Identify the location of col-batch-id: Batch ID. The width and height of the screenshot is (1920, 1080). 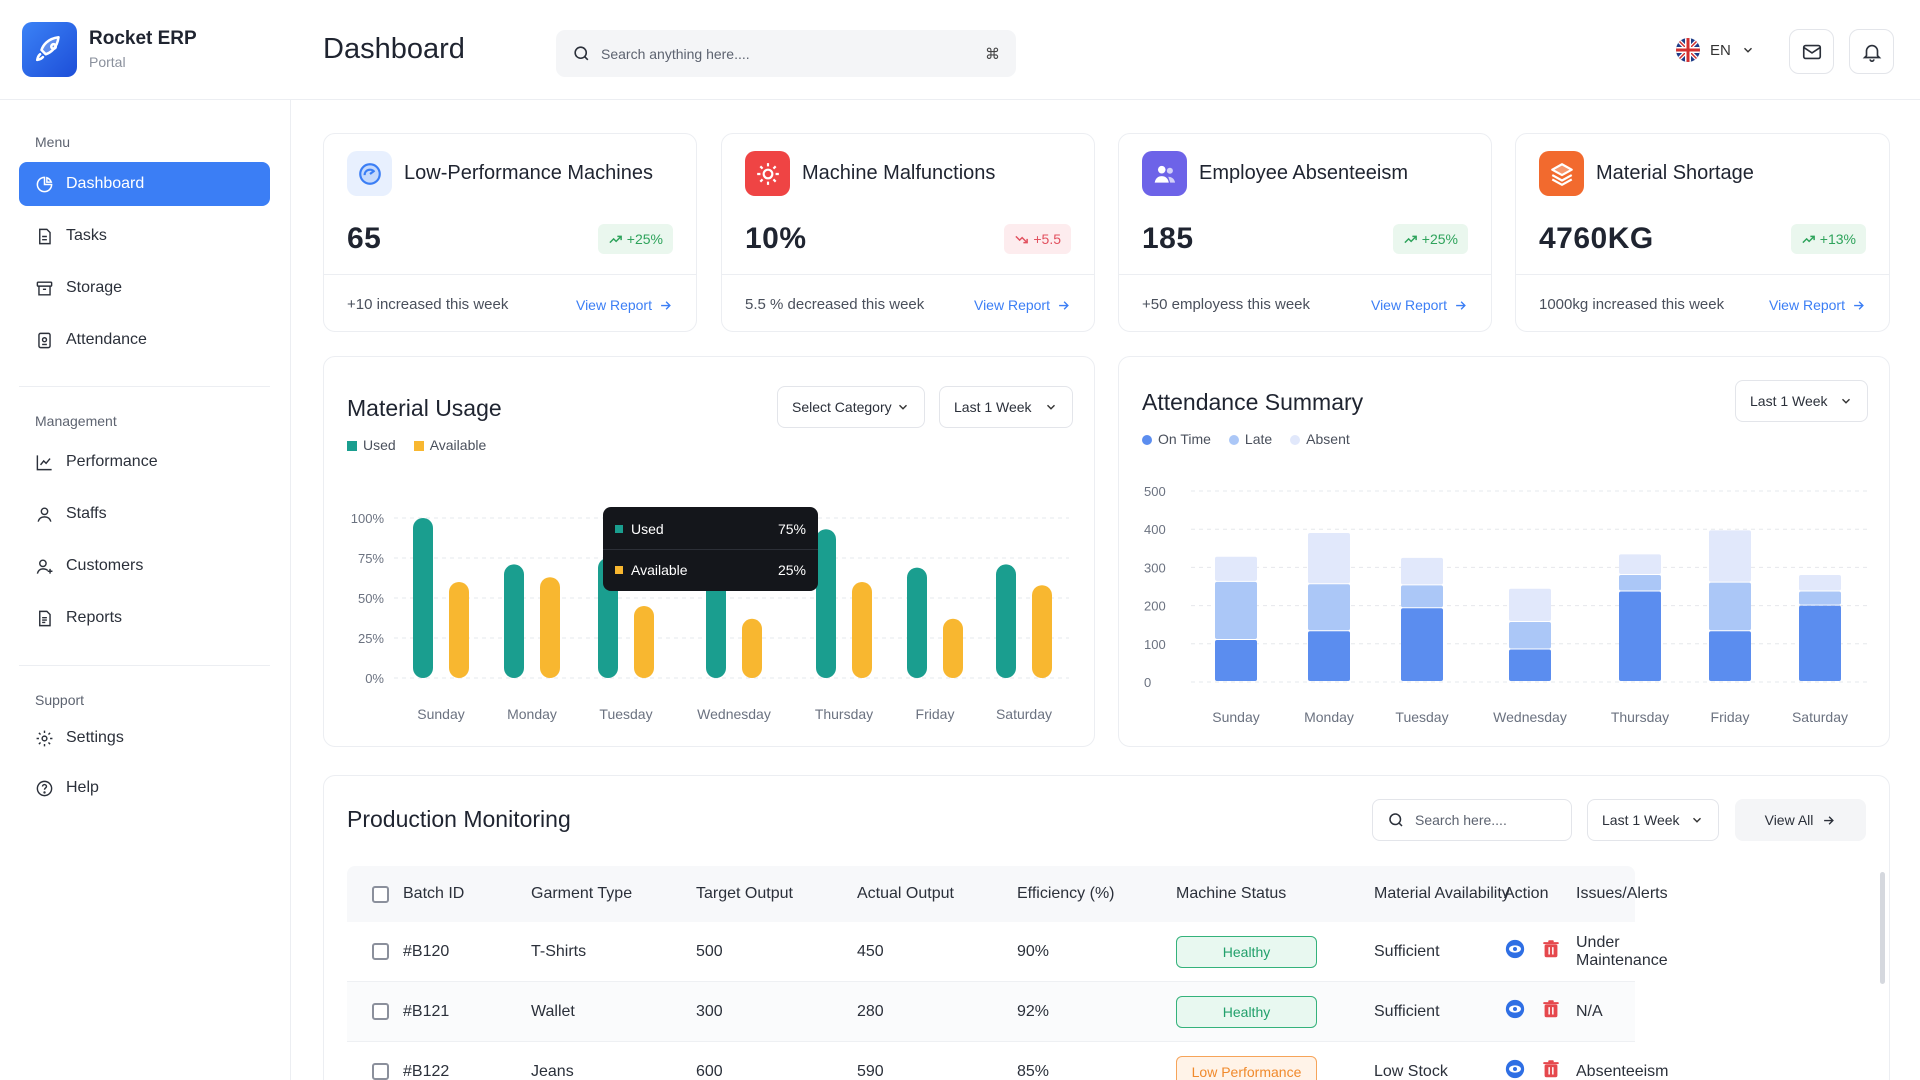
(433, 894).